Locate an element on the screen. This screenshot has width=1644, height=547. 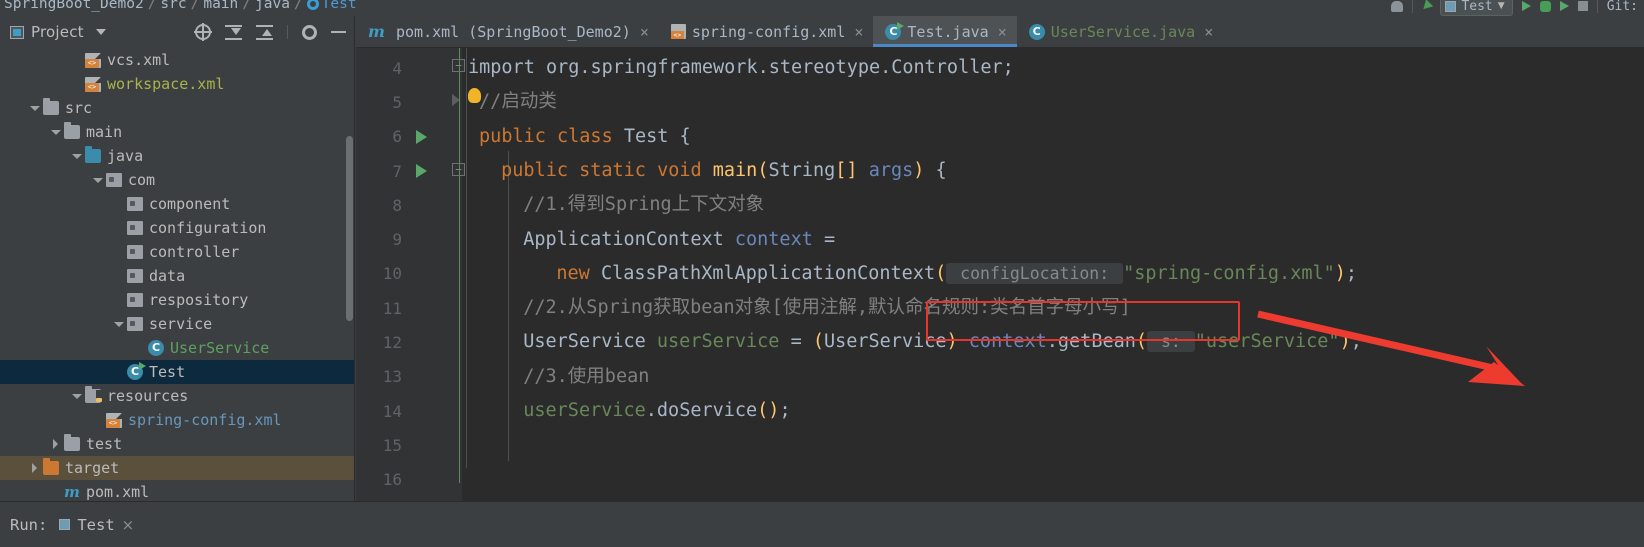
run-config-selector: Test ▼ is located at coordinates (1476, 8).